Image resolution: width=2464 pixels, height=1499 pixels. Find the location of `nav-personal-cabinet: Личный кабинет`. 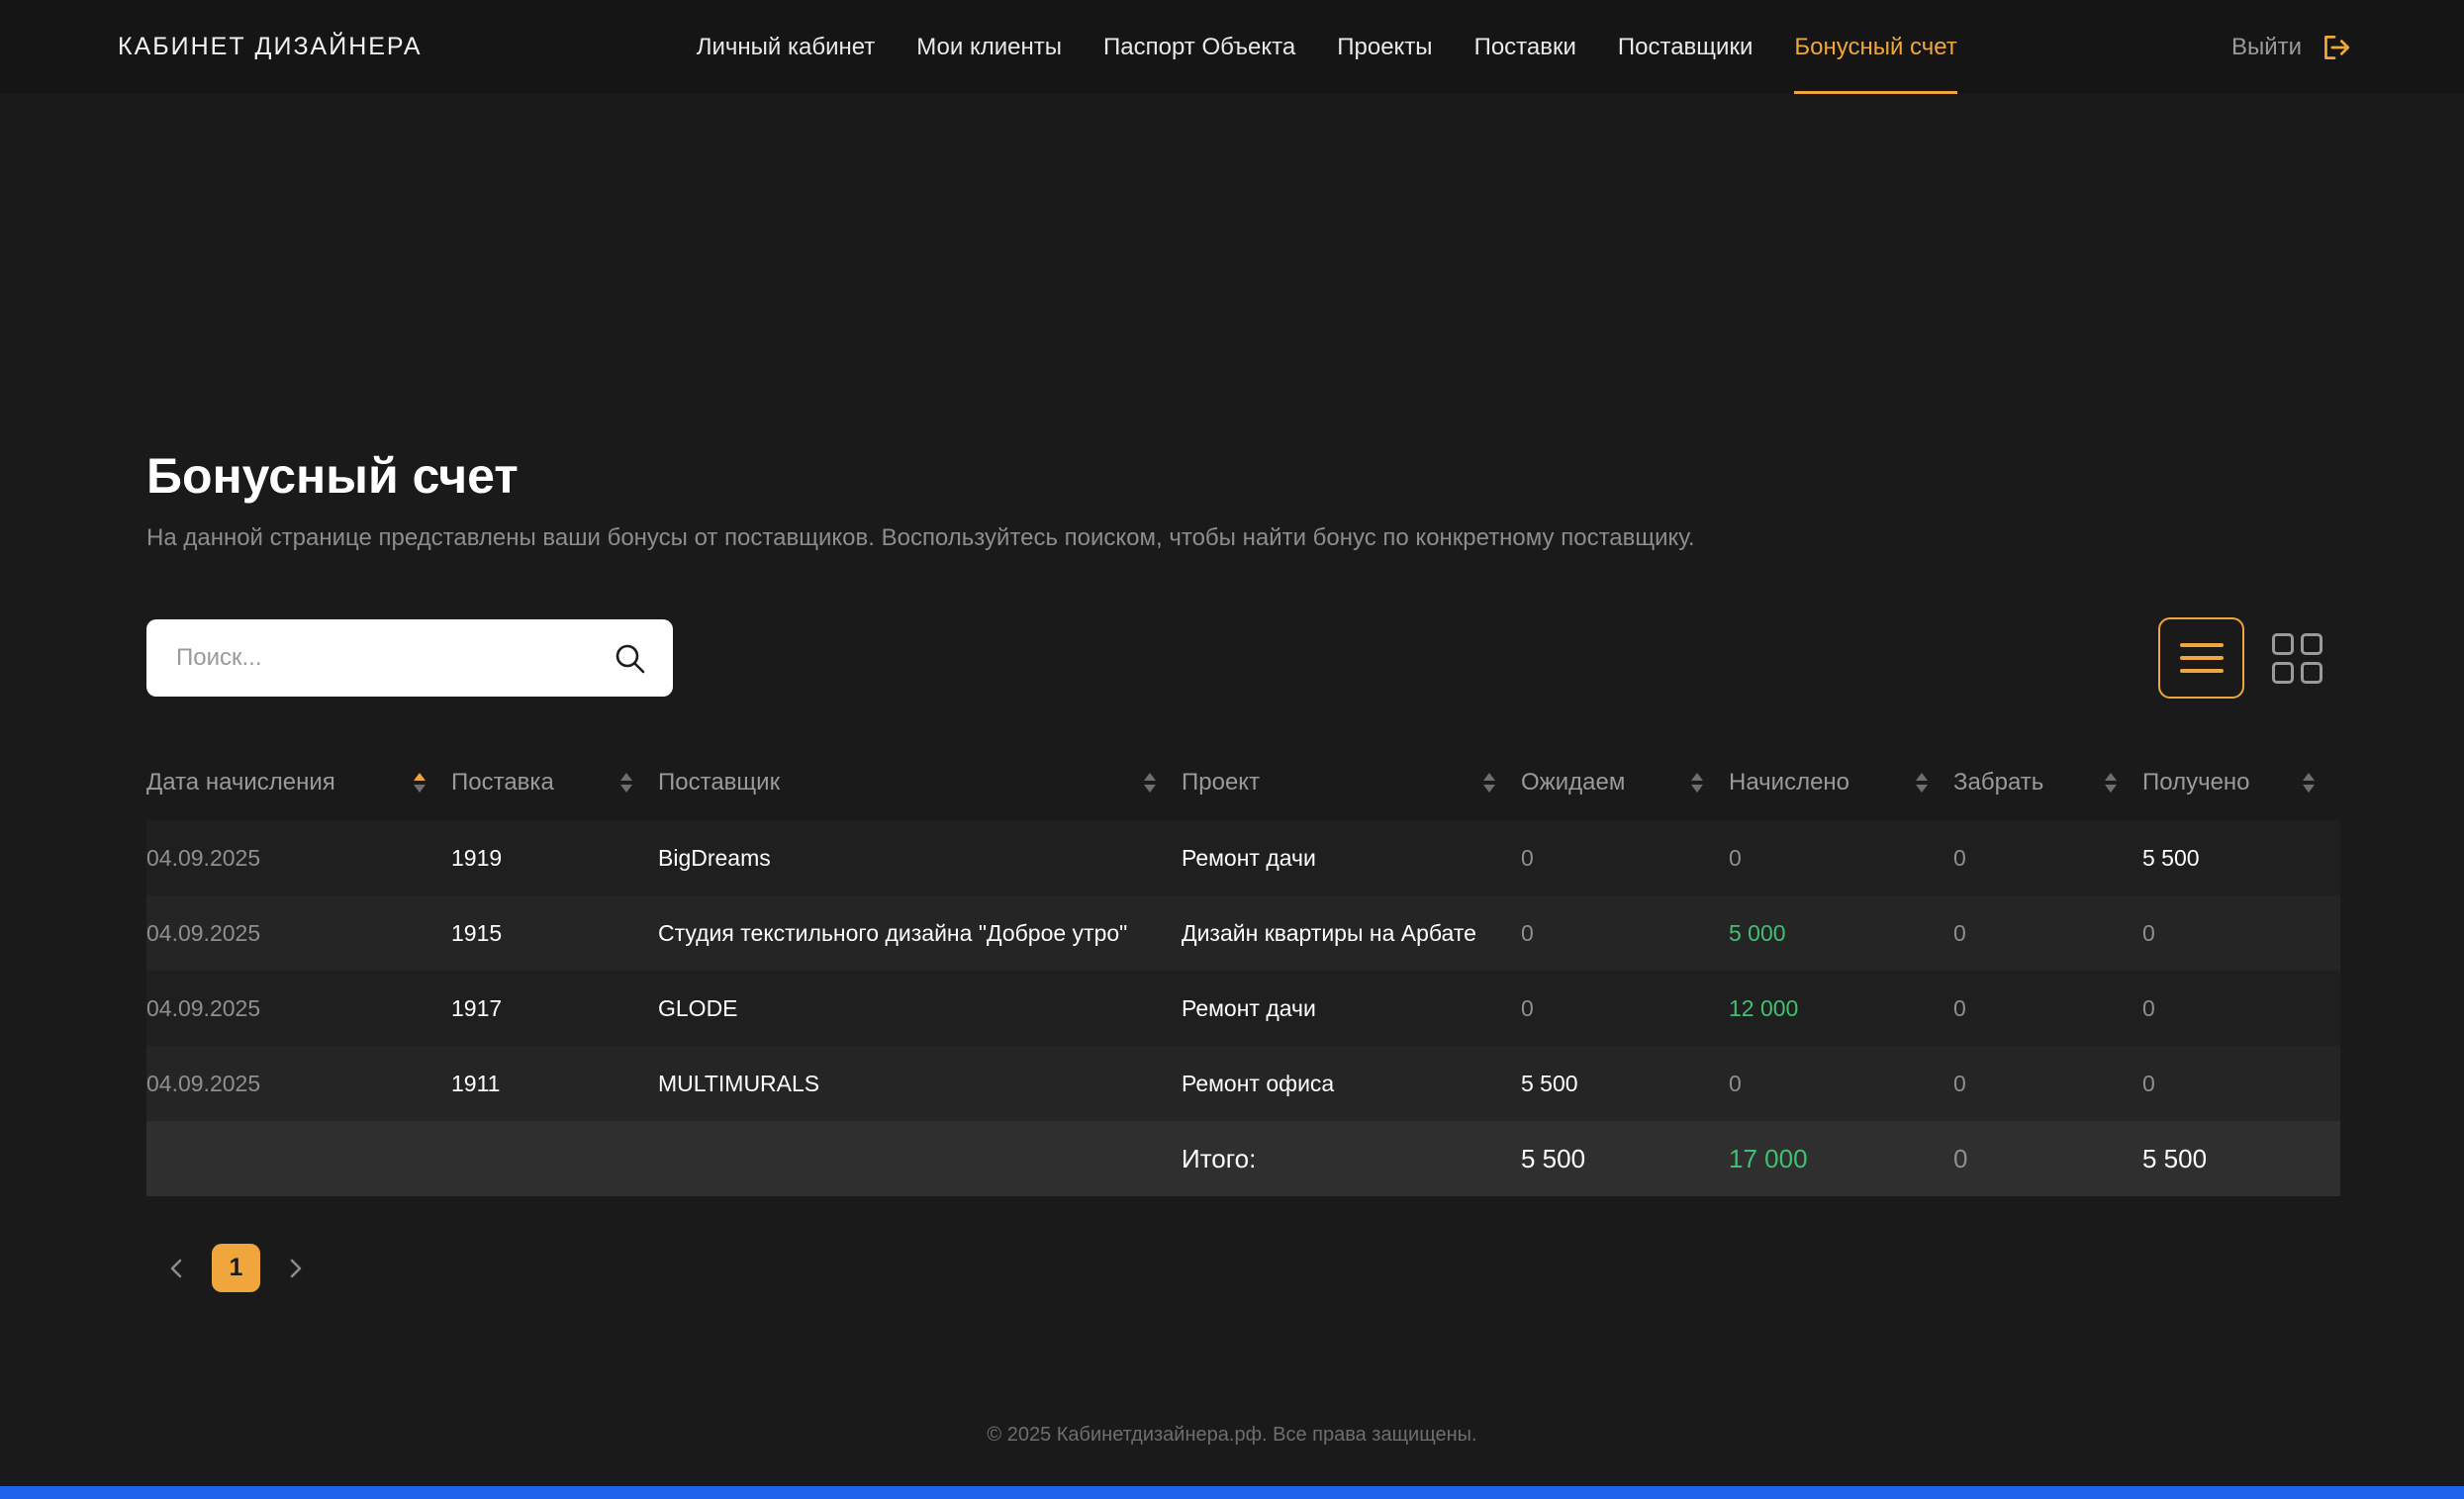

nav-personal-cabinet: Личный кабинет is located at coordinates (786, 47).